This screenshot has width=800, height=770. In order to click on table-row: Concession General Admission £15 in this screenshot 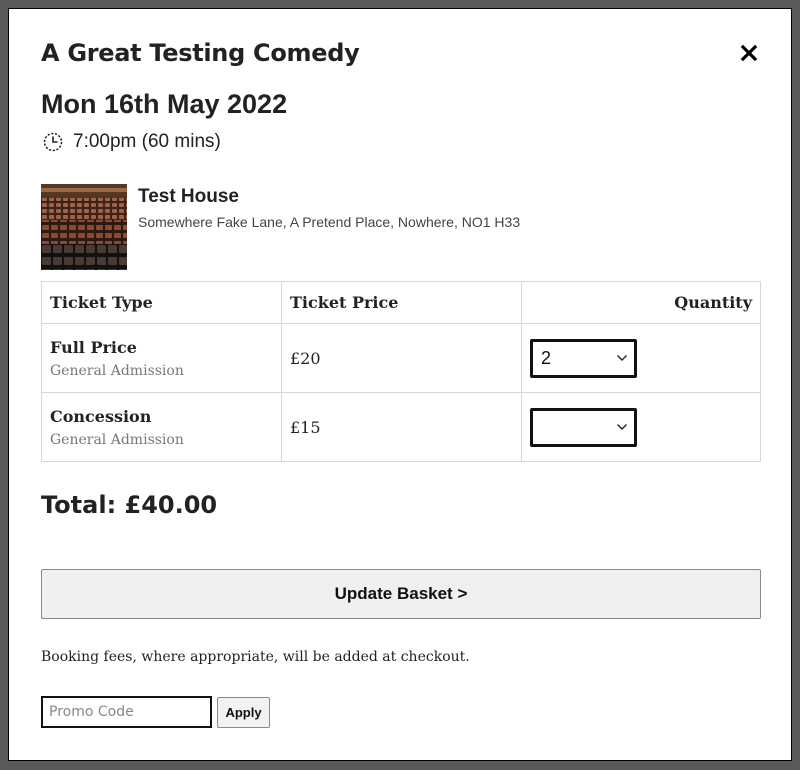, I will do `click(401, 427)`.